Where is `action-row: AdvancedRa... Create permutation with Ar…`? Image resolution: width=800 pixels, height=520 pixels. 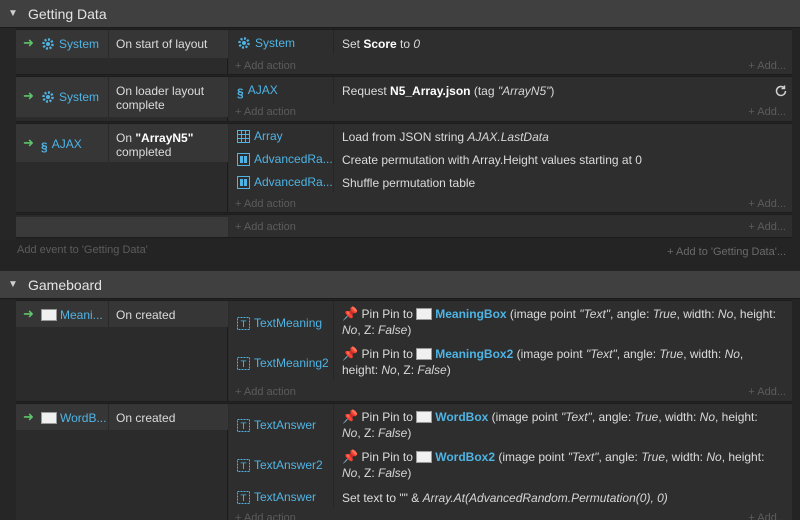 action-row: AdvancedRa... Create permutation with Ar… is located at coordinates (510, 158).